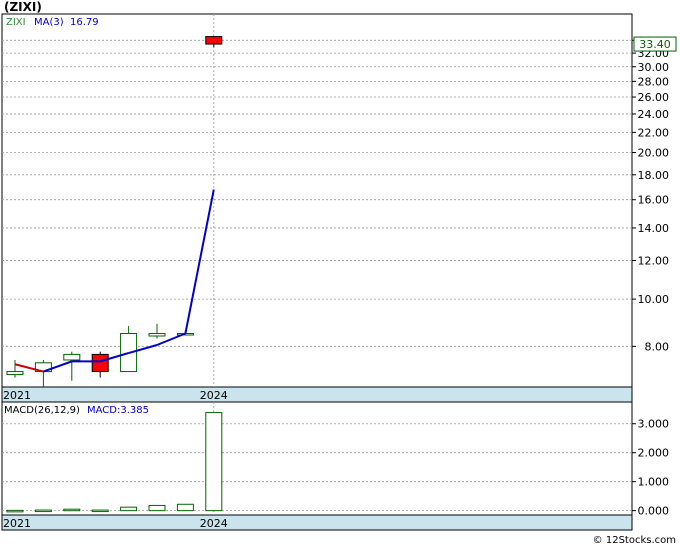  Describe the element at coordinates (317, 394) in the screenshot. I see `price-date-band` at that location.